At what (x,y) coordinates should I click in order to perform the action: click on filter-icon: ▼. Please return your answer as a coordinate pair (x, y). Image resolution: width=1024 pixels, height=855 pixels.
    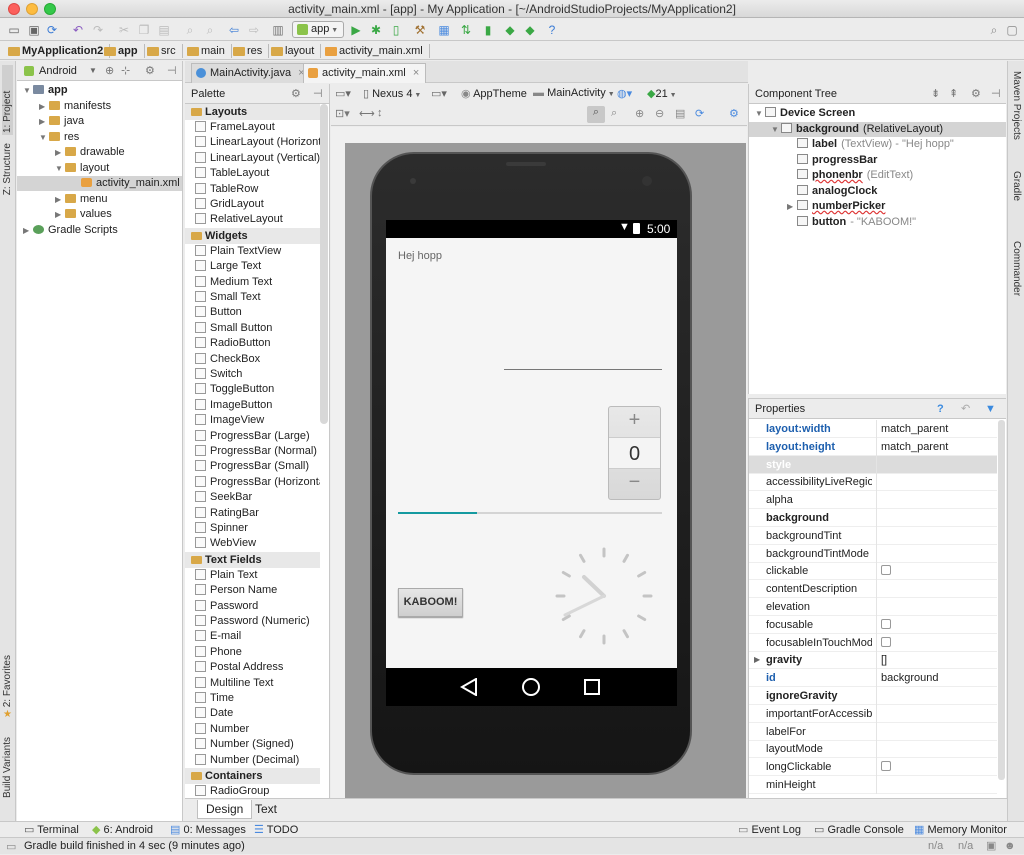
    Looking at the image, I should click on (990, 409).